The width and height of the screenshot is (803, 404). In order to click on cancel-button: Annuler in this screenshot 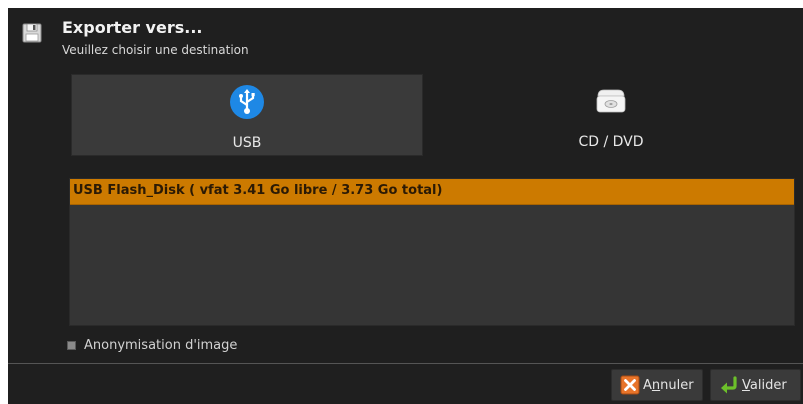, I will do `click(657, 385)`.